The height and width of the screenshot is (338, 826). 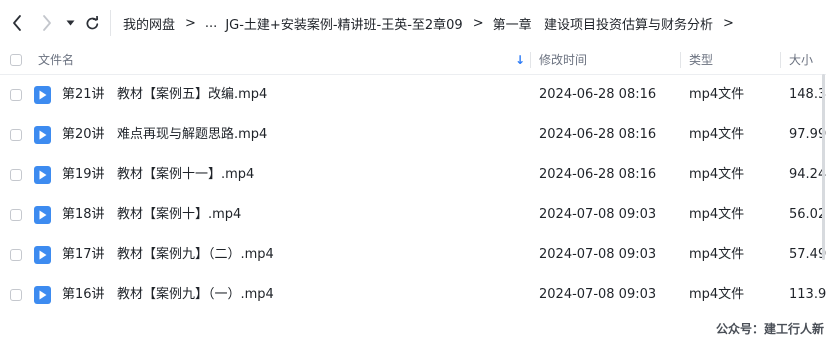 What do you see at coordinates (149, 23) in the screenshot?
I see `breadcrumb-root: 我的网盘` at bounding box center [149, 23].